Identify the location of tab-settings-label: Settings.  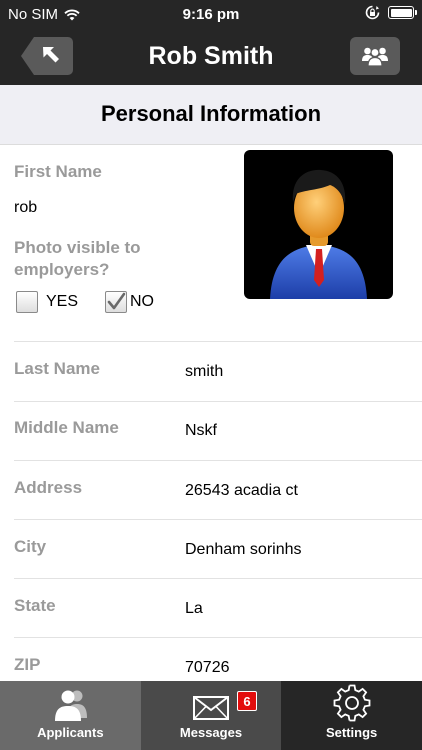
(351, 732).